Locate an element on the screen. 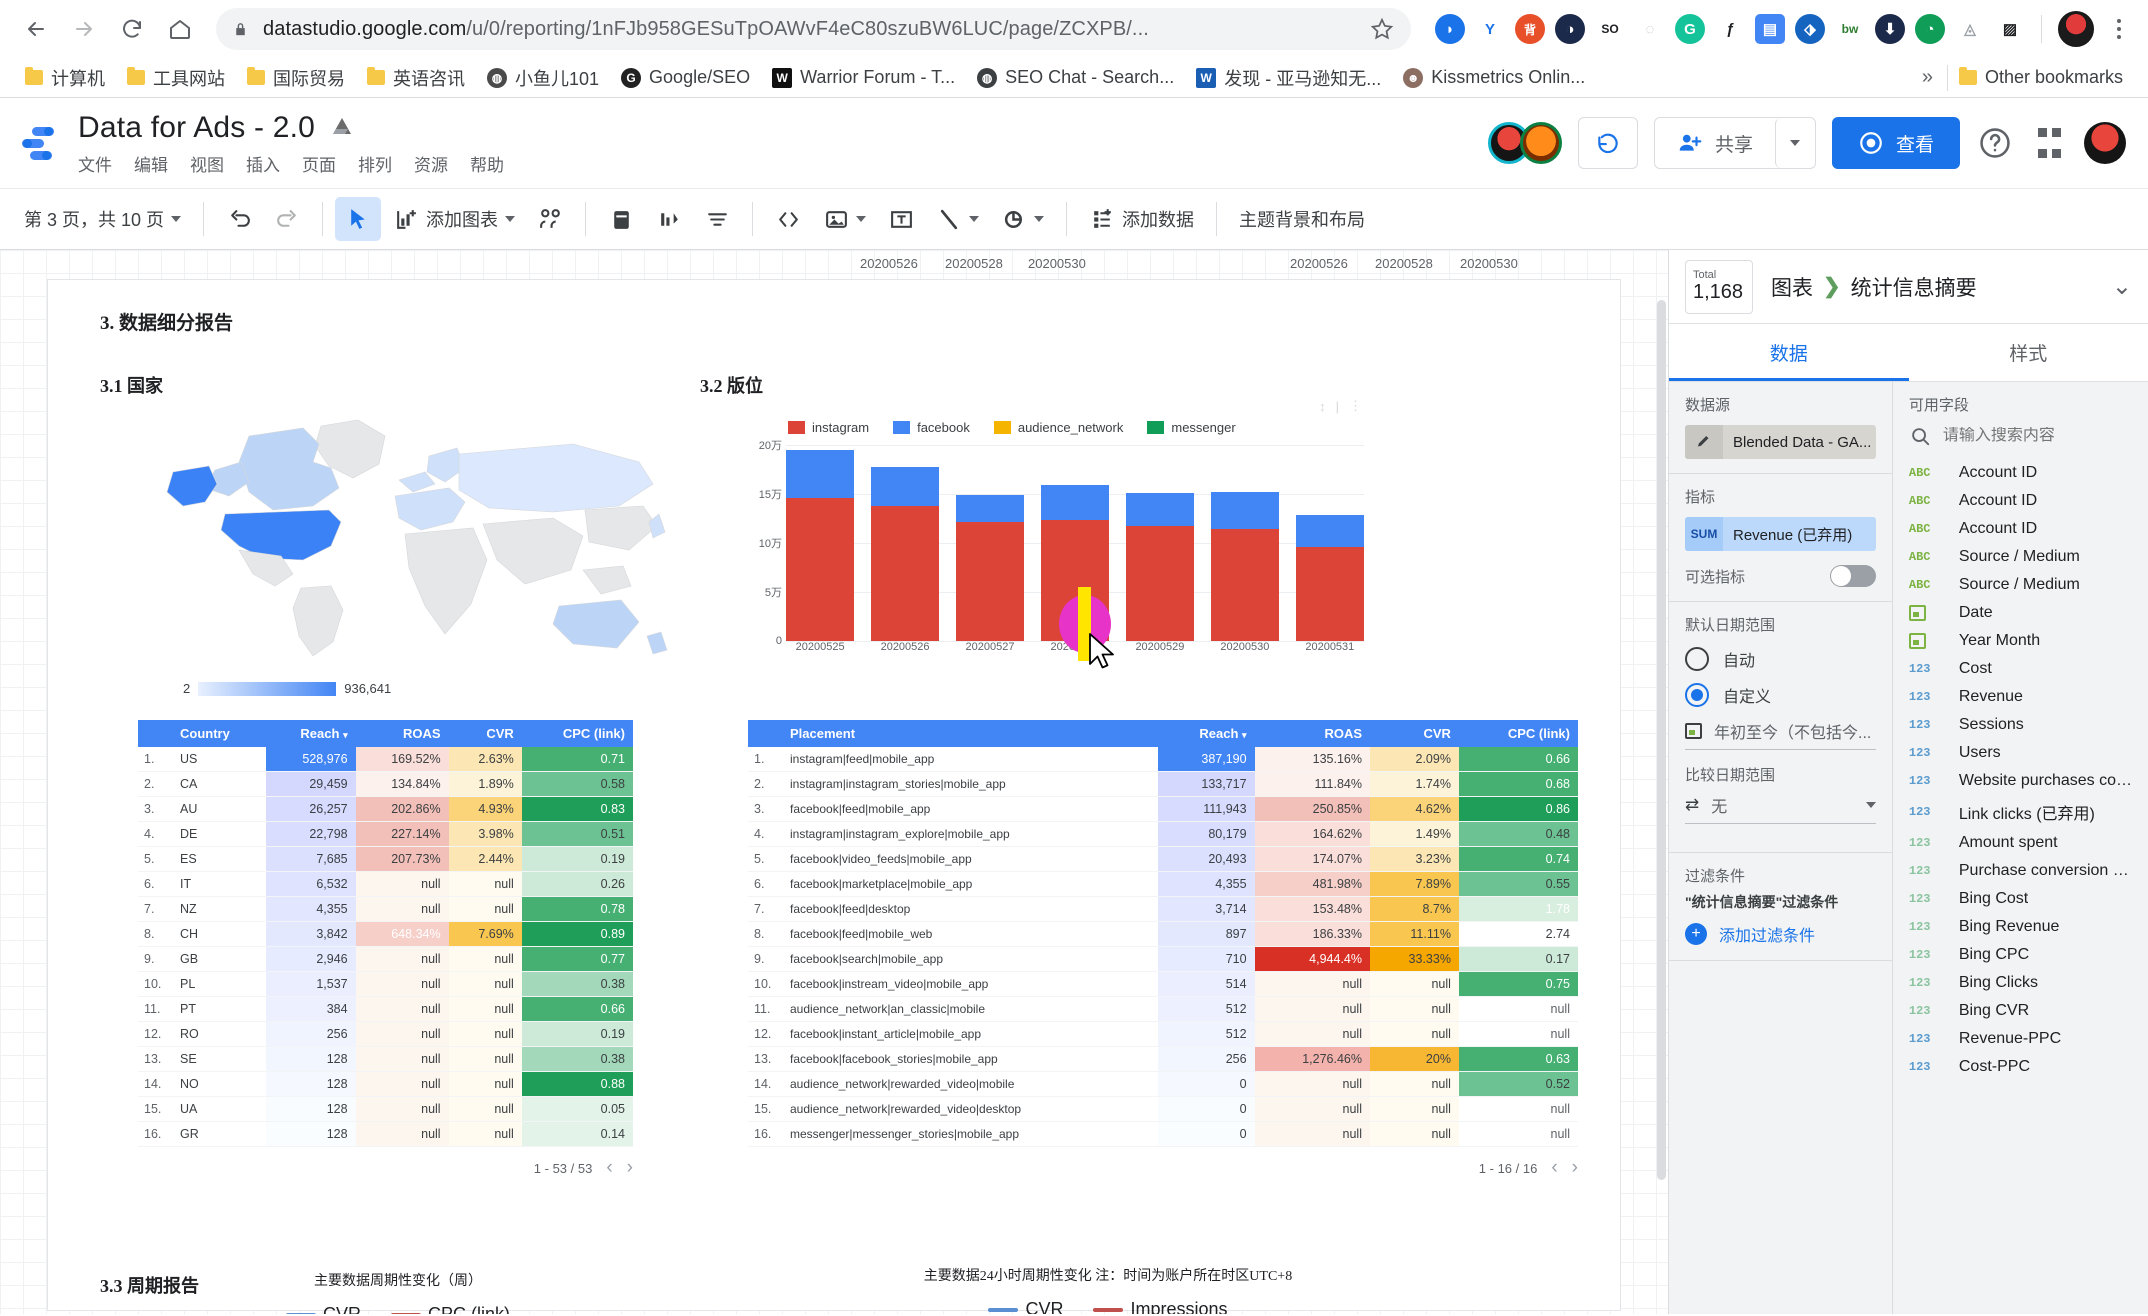 The image size is (2148, 1316). extension-icon-8: ▤ is located at coordinates (1770, 29).